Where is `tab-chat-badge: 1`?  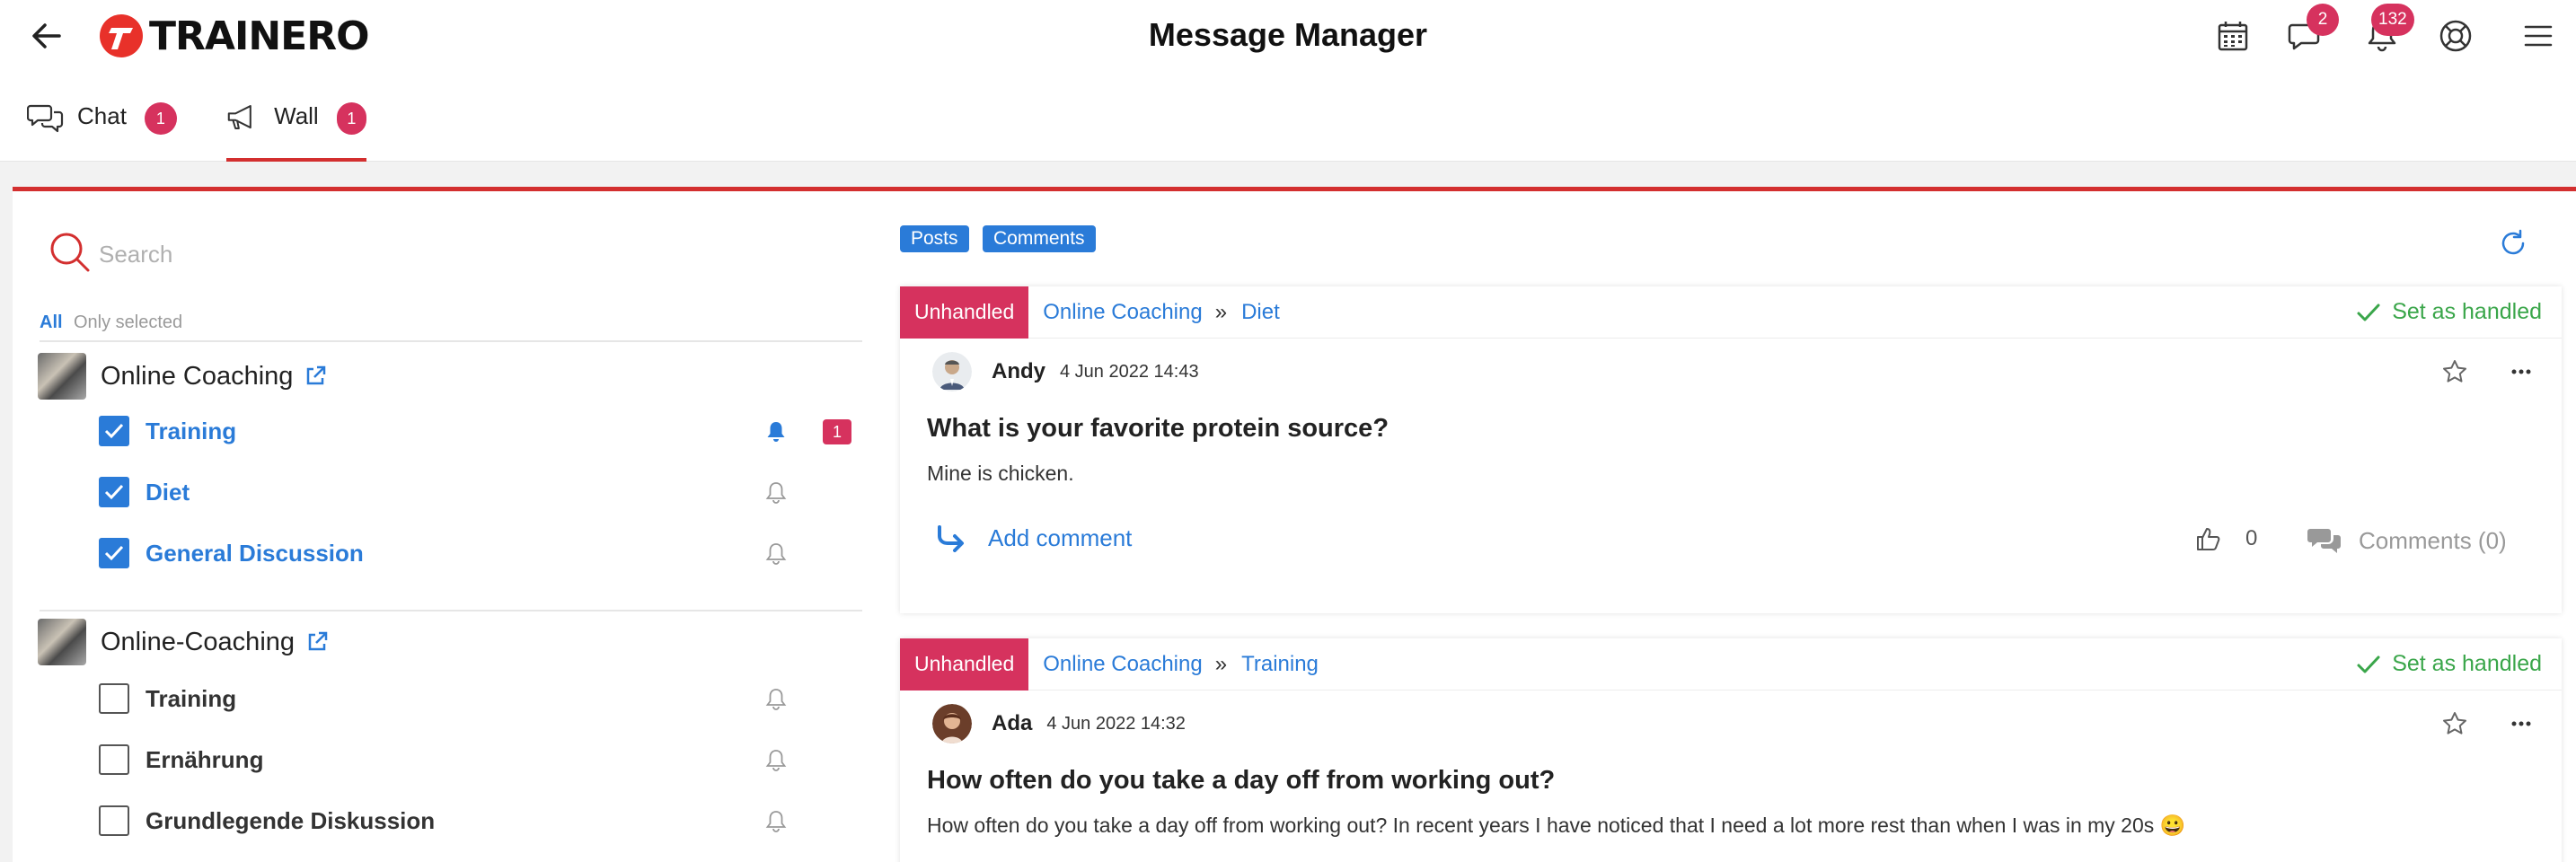 tab-chat-badge: 1 is located at coordinates (160, 118).